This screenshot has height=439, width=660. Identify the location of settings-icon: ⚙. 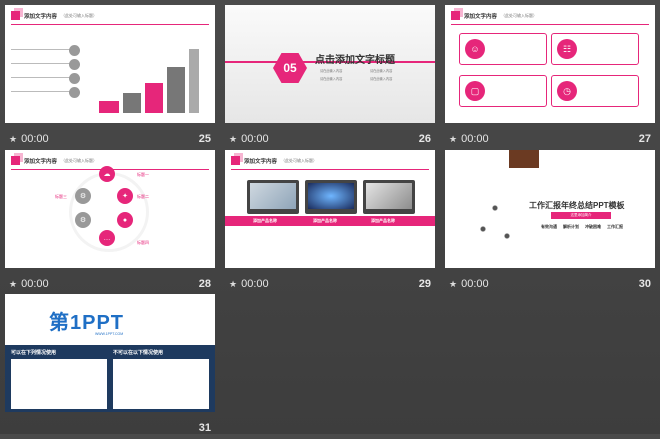
(83, 196).